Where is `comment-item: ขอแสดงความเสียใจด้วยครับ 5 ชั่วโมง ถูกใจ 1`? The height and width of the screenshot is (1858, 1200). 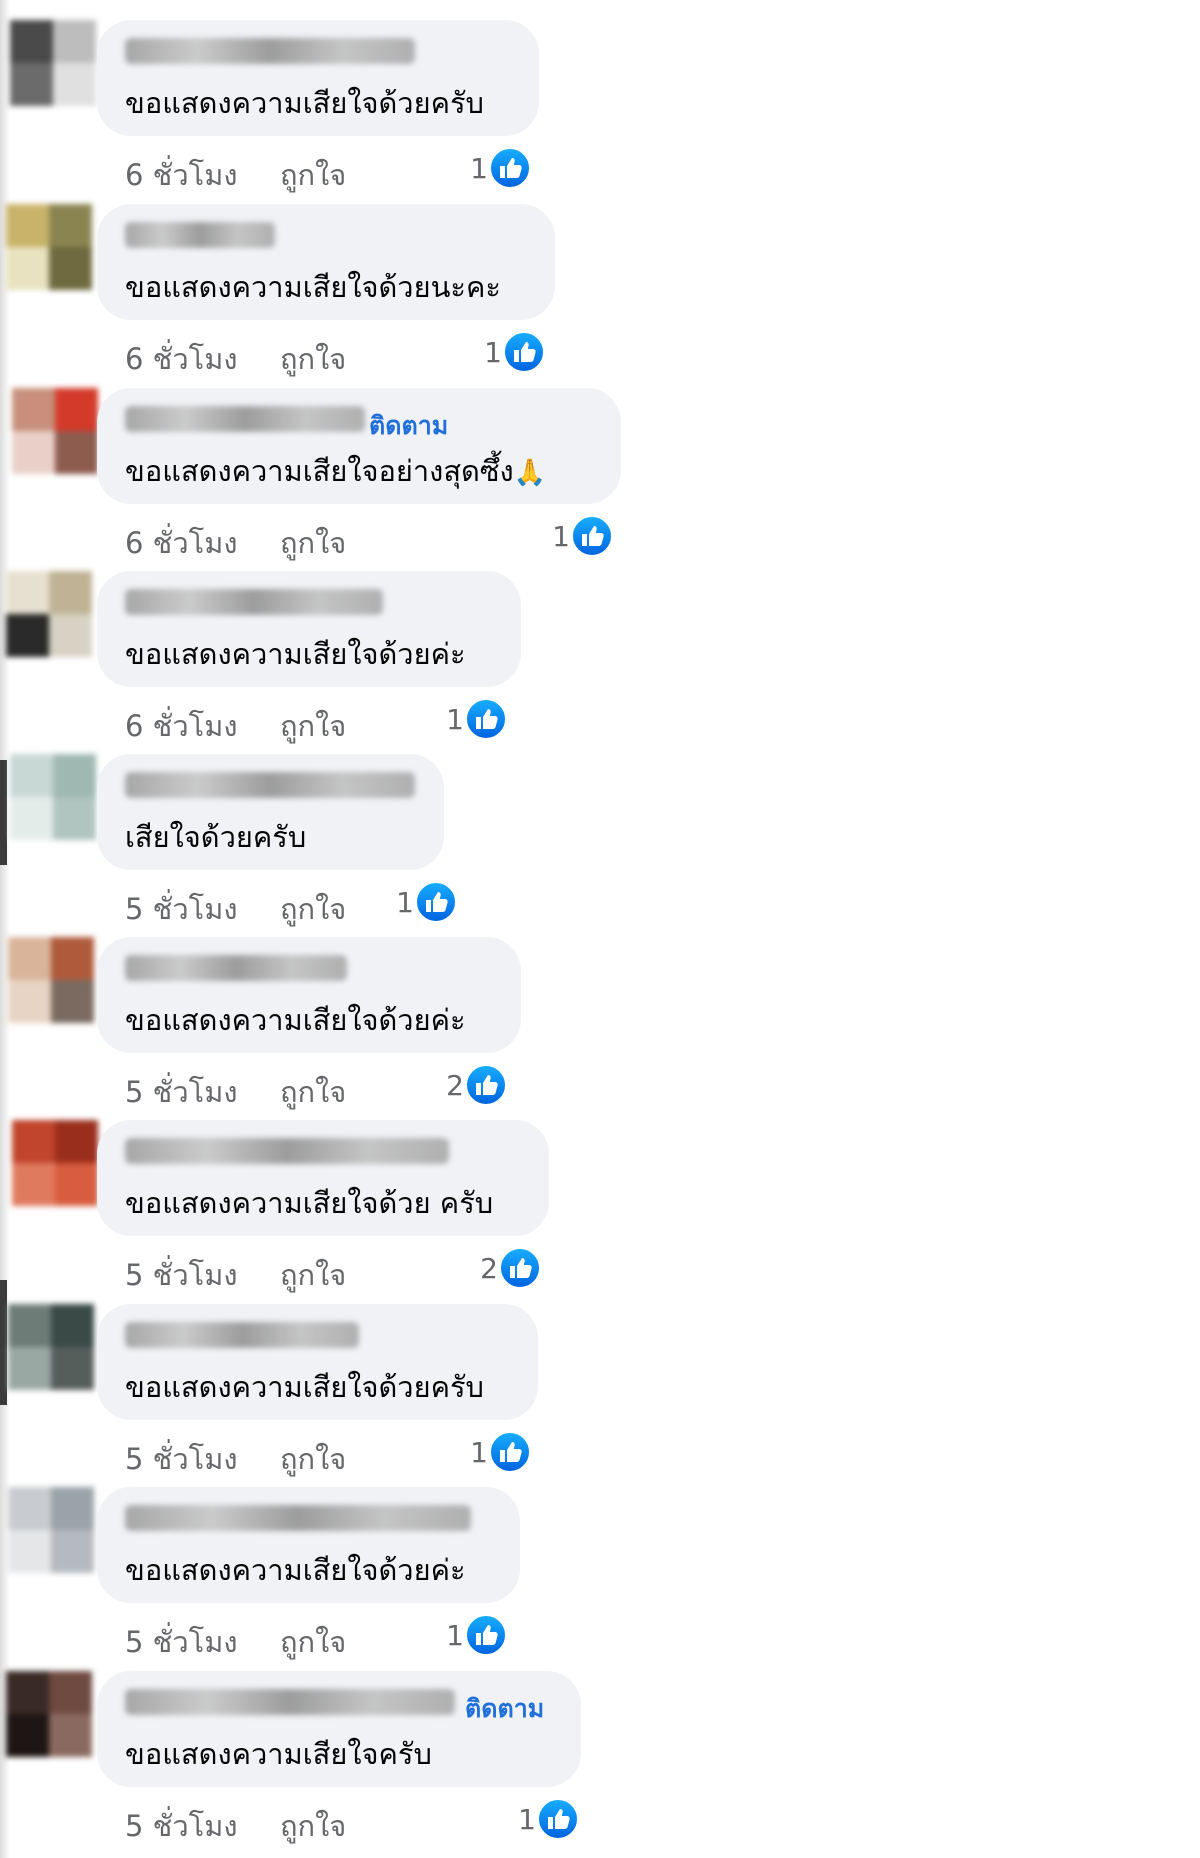
comment-item: ขอแสดงความเสียใจด้วยครับ 5 ชั่วโมง ถูกใจ 1 is located at coordinates (600, 1396).